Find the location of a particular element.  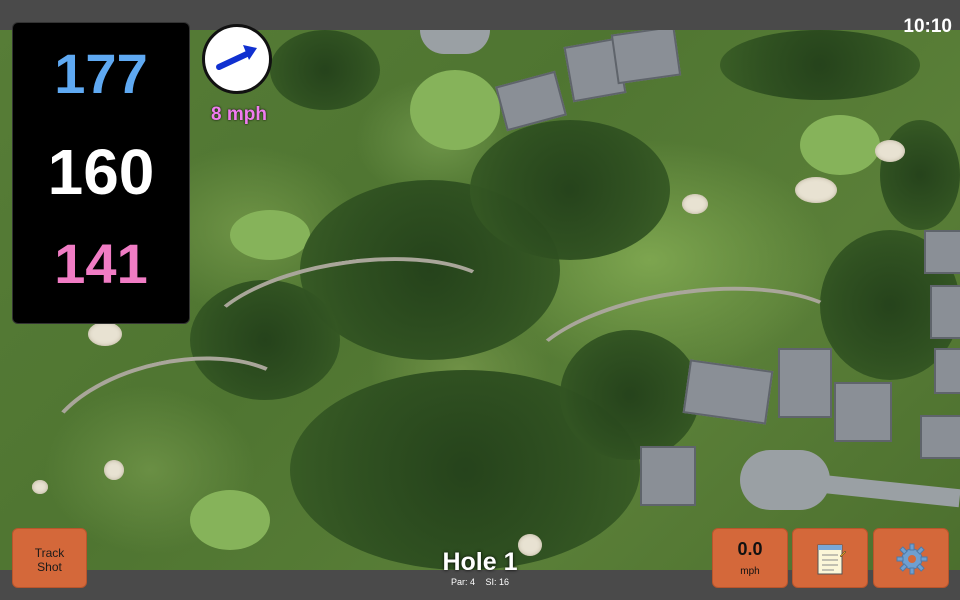

wind-arrow-icon is located at coordinates (236, 57).